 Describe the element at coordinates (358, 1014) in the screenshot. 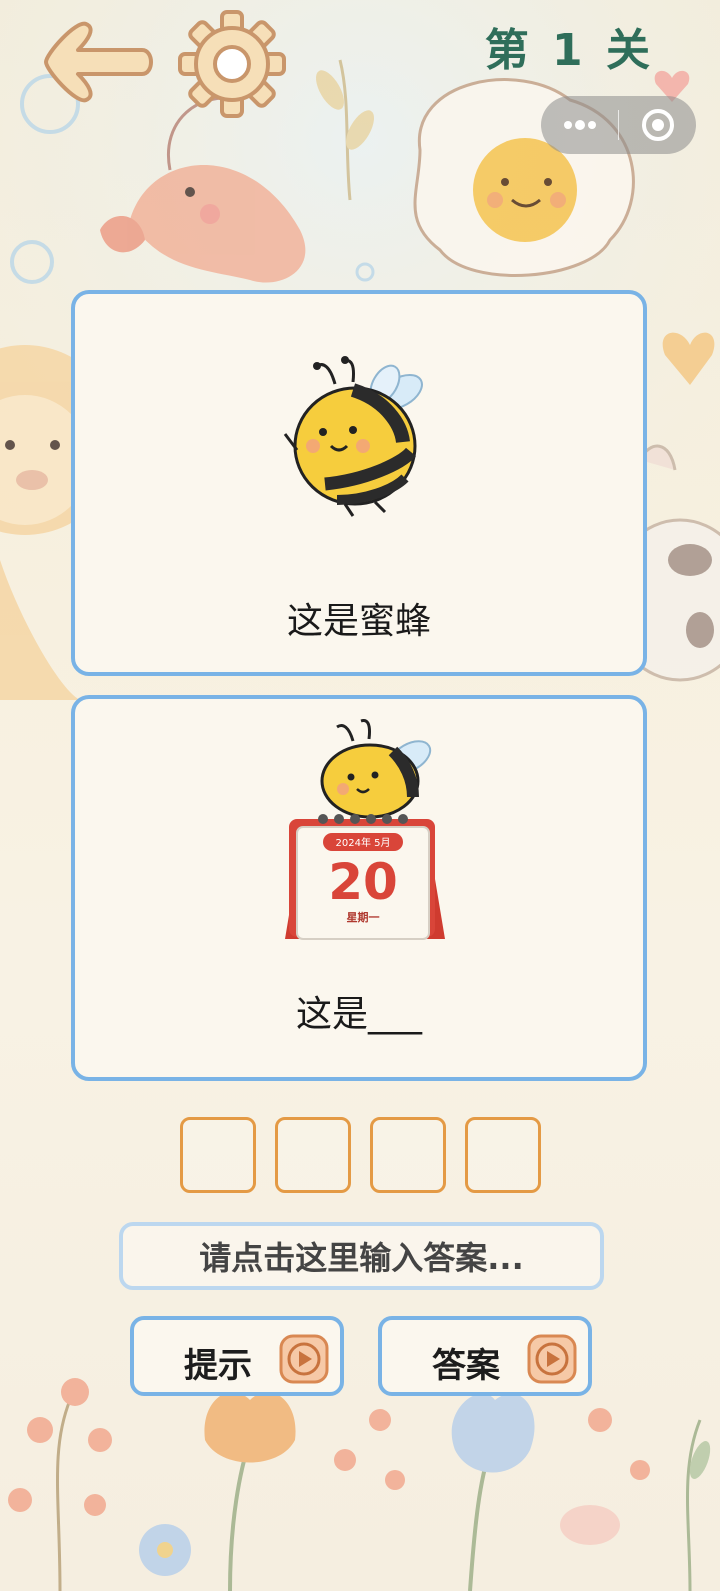

I see `card-2-text: 这是___` at that location.